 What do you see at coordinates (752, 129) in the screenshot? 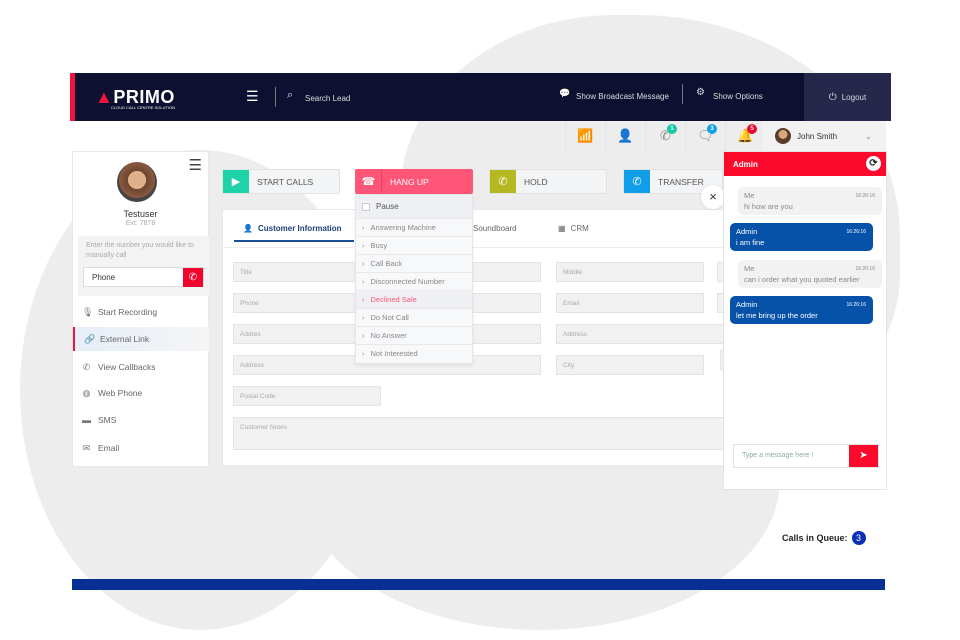
I see `badge: 5` at bounding box center [752, 129].